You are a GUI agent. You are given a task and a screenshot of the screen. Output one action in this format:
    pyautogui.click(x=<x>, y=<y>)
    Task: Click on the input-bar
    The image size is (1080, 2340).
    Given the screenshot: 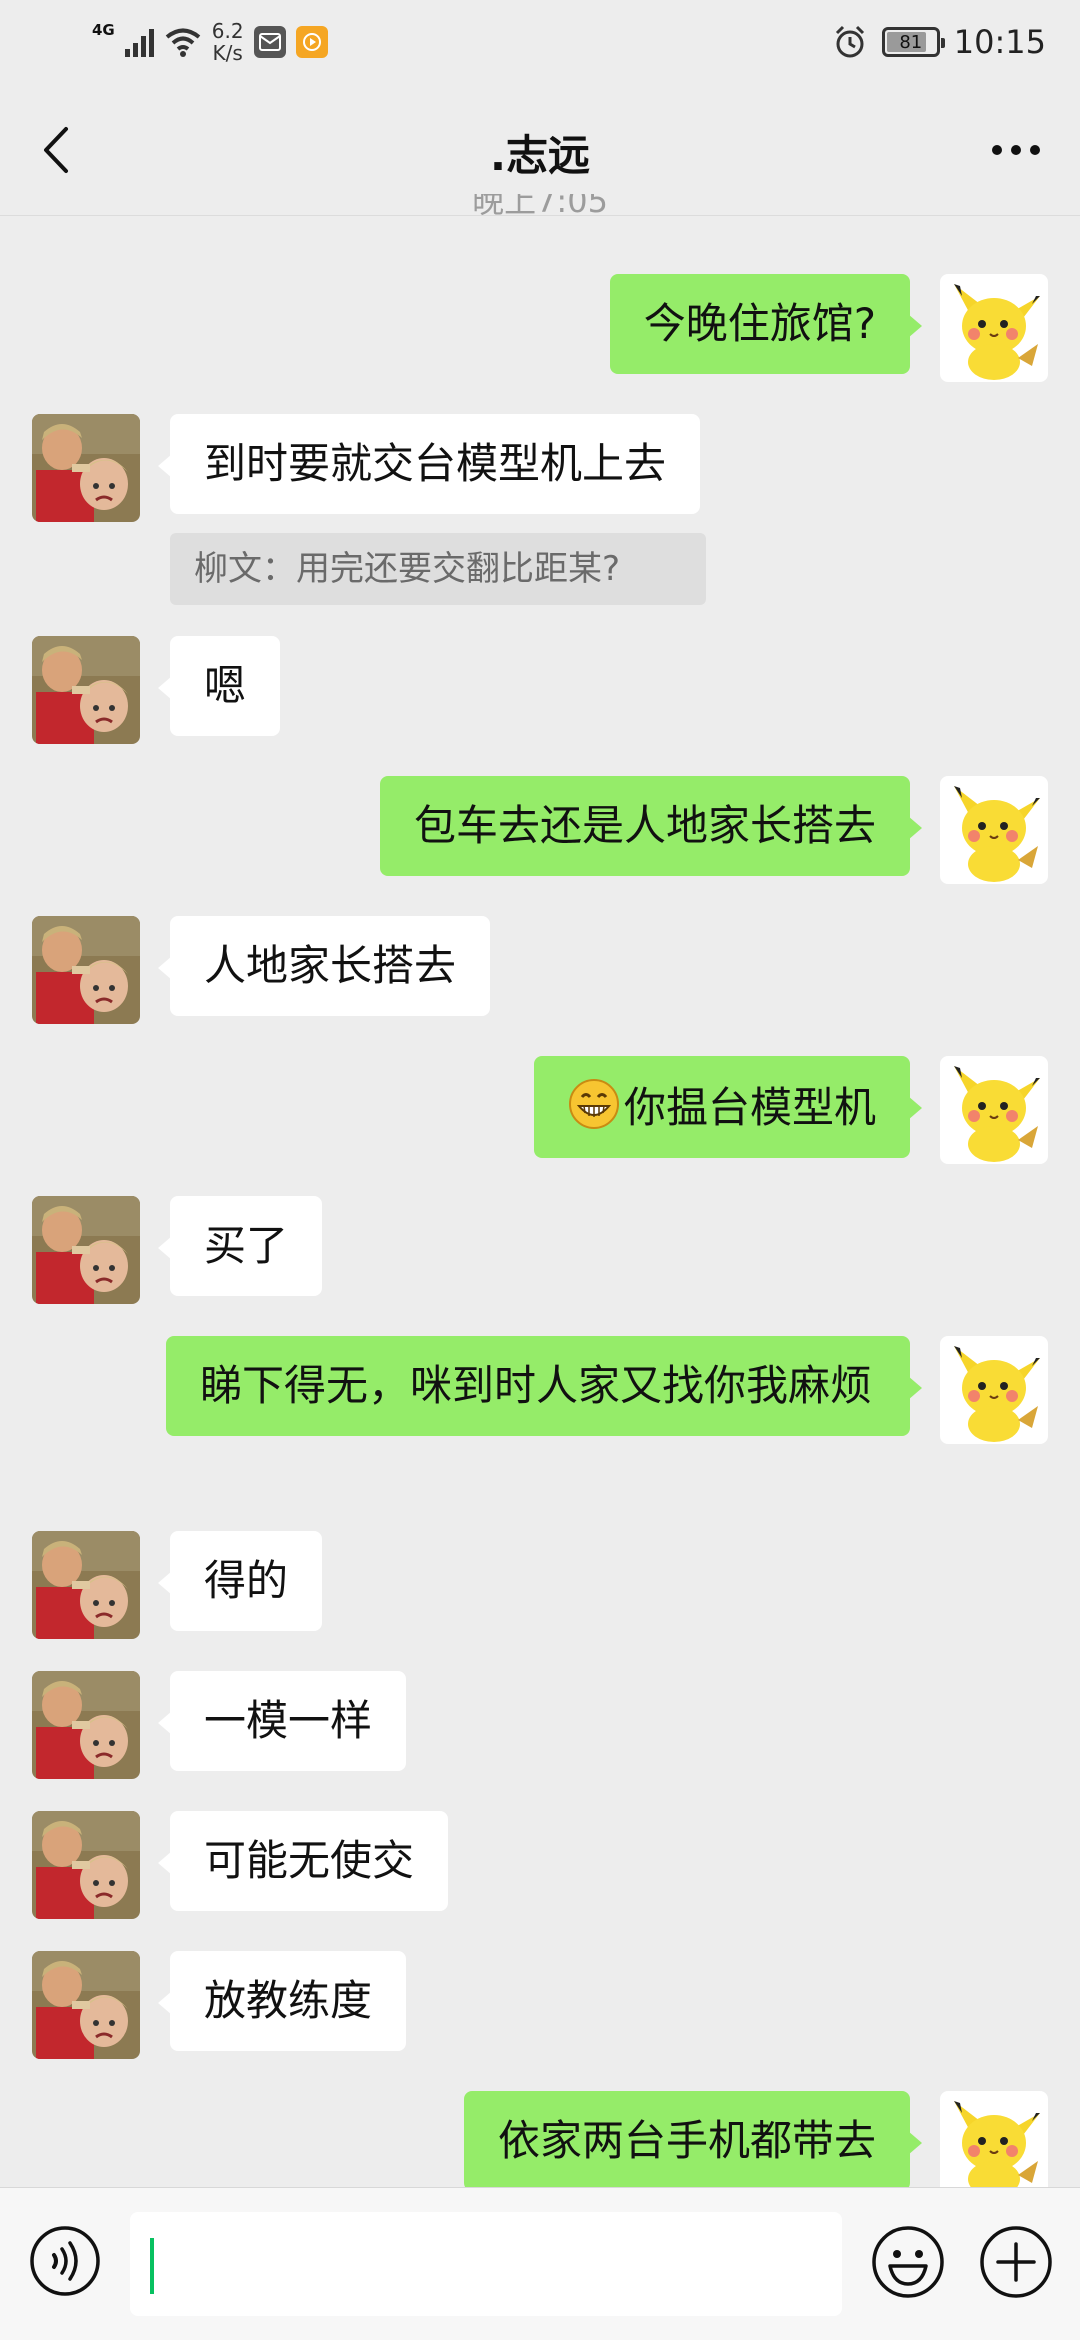 What is the action you would take?
    pyautogui.click(x=540, y=2263)
    